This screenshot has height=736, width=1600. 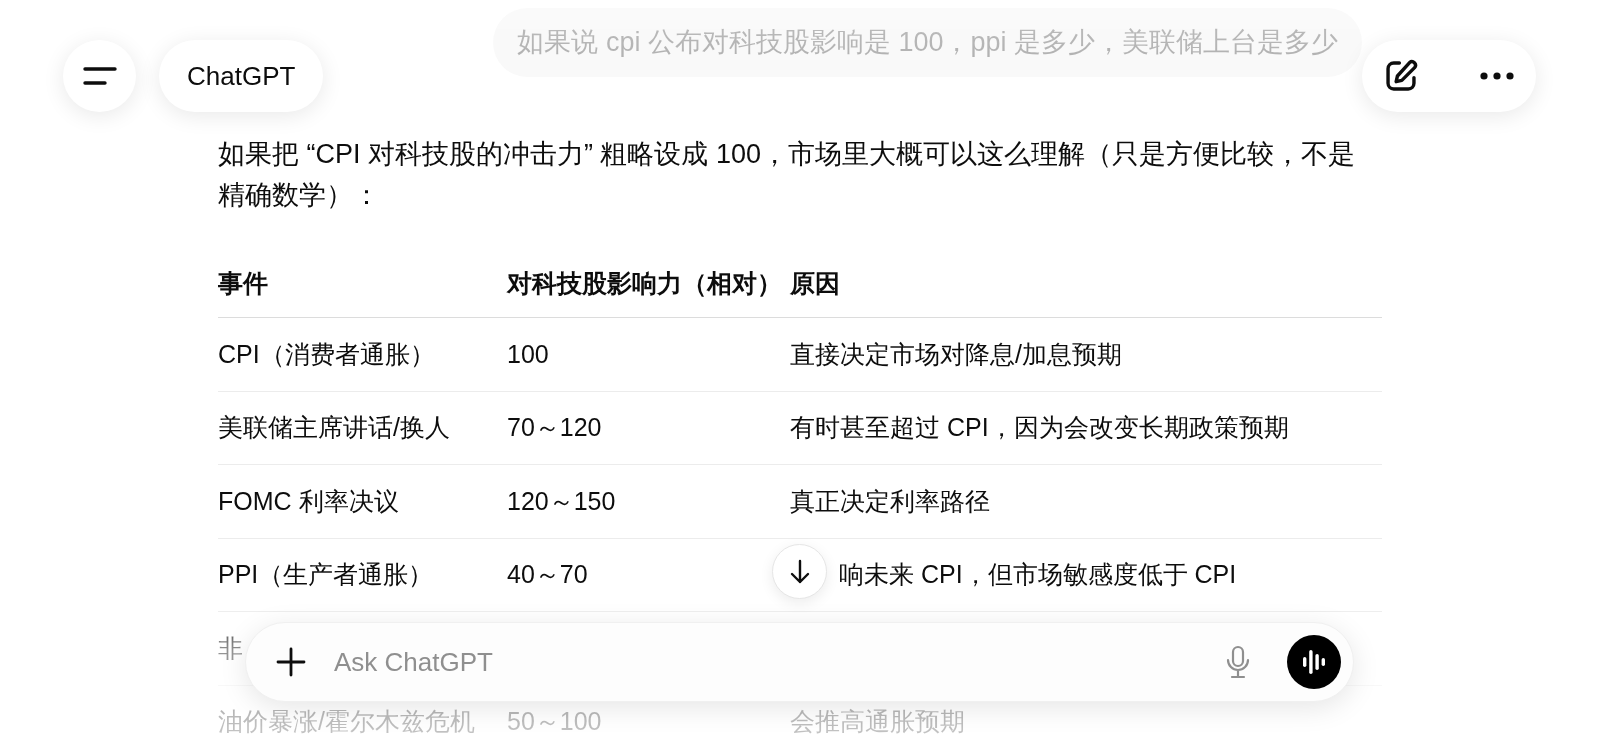 What do you see at coordinates (243, 282) in the screenshot?
I see `column-header: 事件` at bounding box center [243, 282].